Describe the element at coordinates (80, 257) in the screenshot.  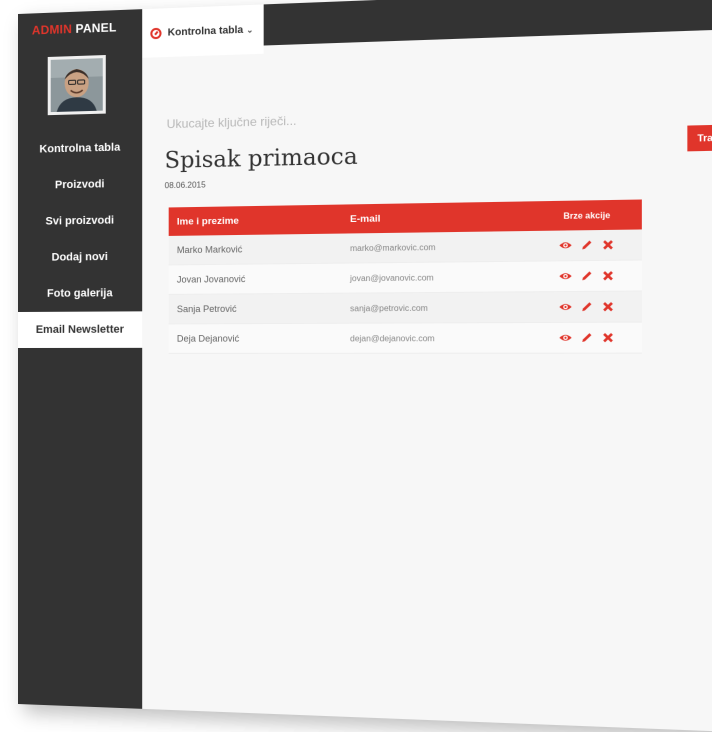
I see `sidebar-item-dodaj-novi: Dodaj novi` at that location.